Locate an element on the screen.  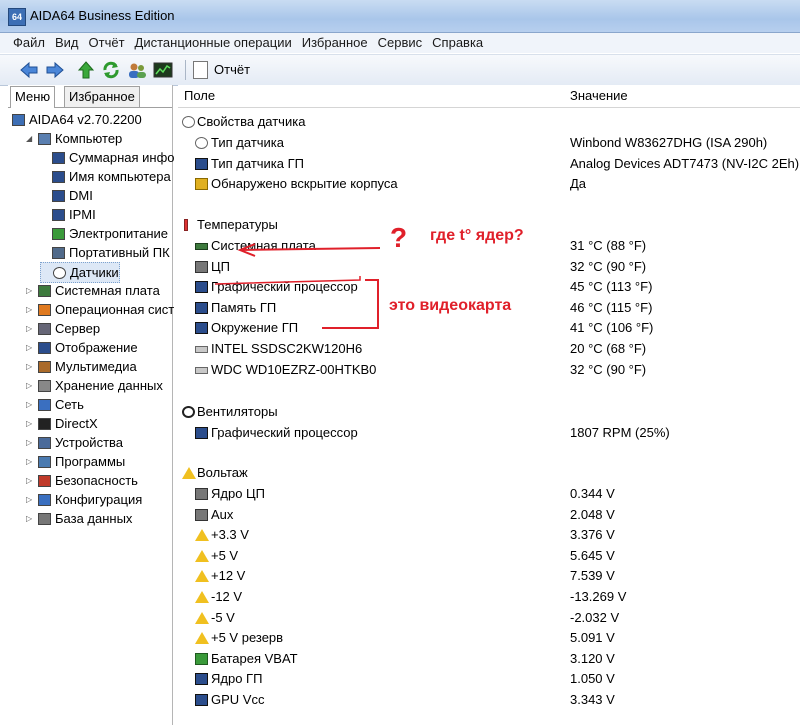
users-icon is located at coordinates (137, 70).